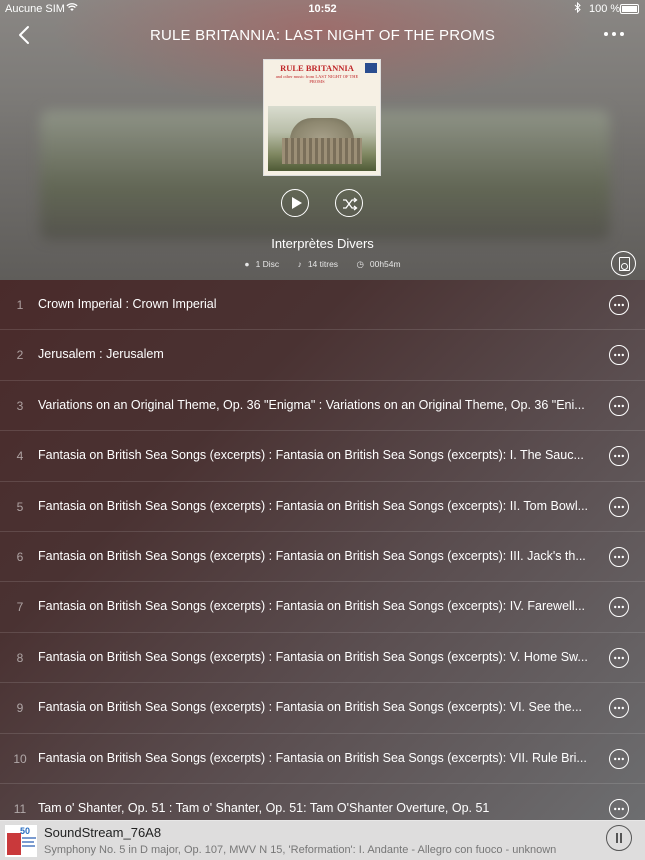 This screenshot has width=645, height=860. I want to click on cover-title: RULE BRITANNIA, so click(317, 68).